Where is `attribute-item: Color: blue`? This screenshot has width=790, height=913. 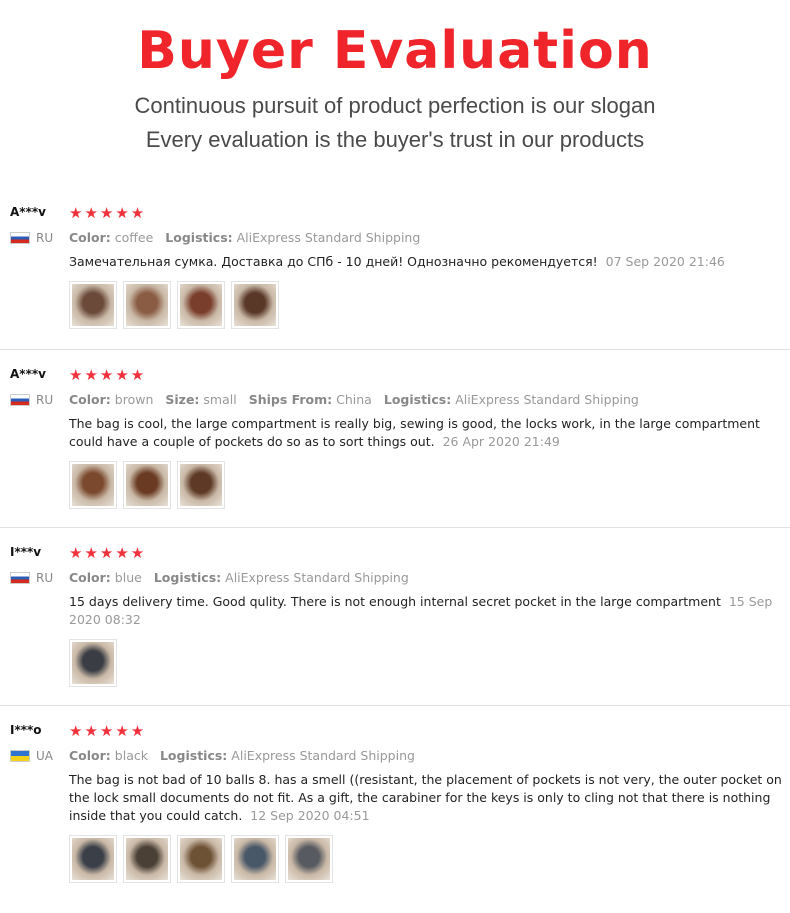
attribute-item: Color: blue is located at coordinates (105, 577).